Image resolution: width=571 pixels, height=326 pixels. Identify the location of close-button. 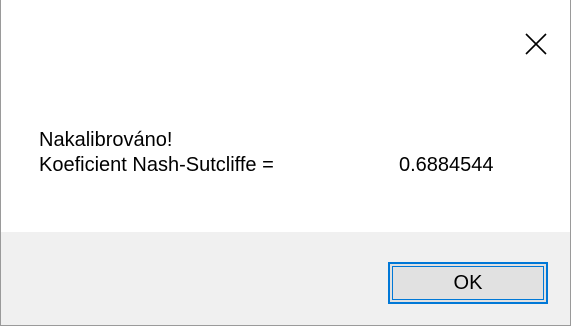
(536, 46).